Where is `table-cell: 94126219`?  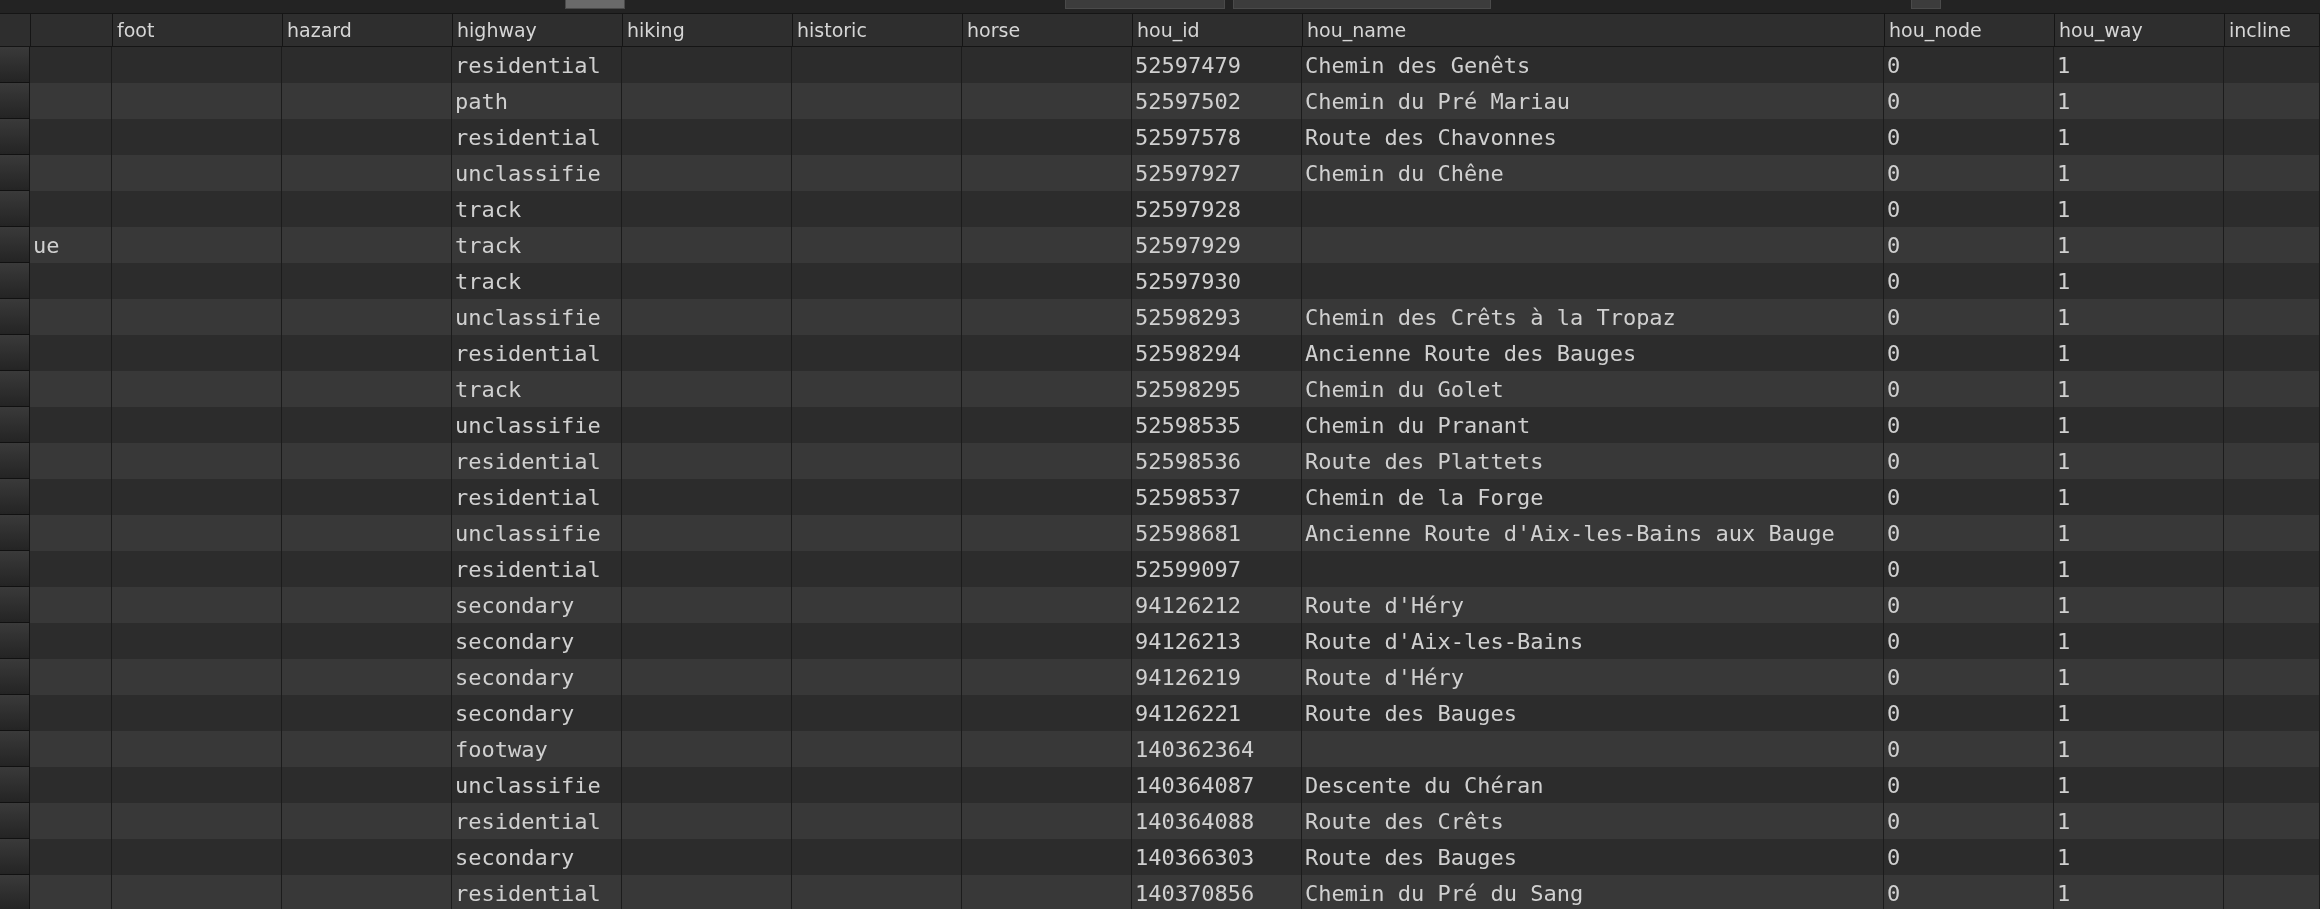
table-cell: 94126219 is located at coordinates (1188, 677).